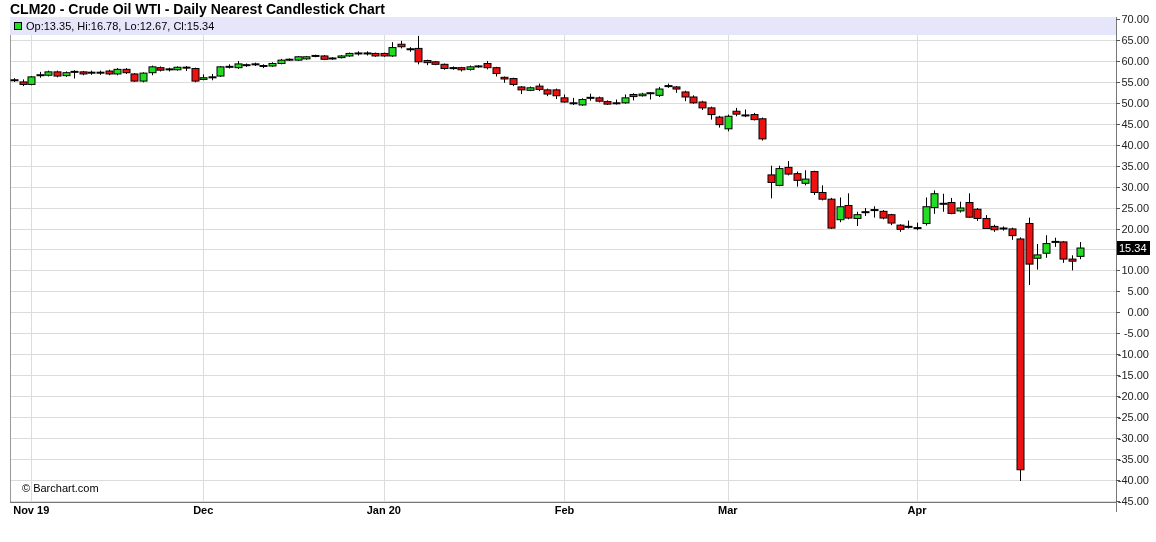  I want to click on axis-label: 5.00, so click(1138, 291).